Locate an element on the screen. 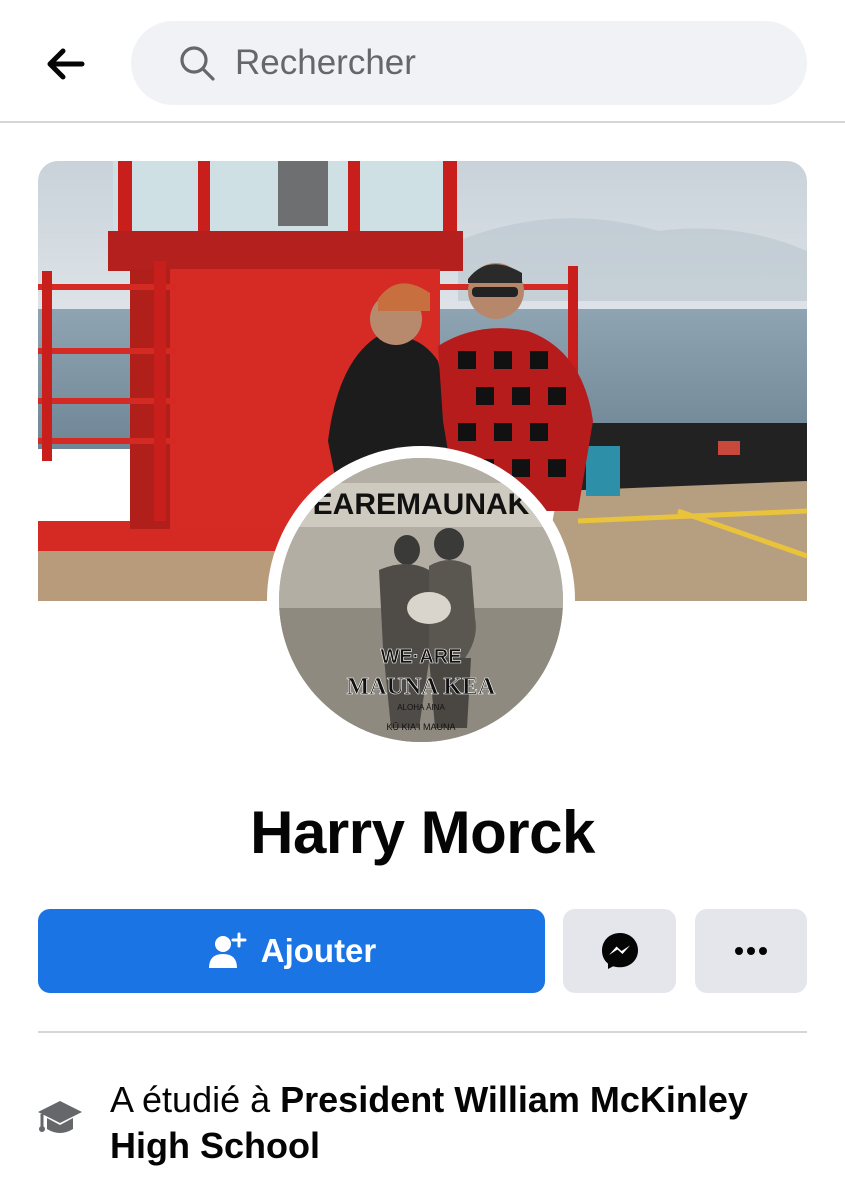 The height and width of the screenshot is (1200, 845). top-bar is located at coordinates (422, 61).